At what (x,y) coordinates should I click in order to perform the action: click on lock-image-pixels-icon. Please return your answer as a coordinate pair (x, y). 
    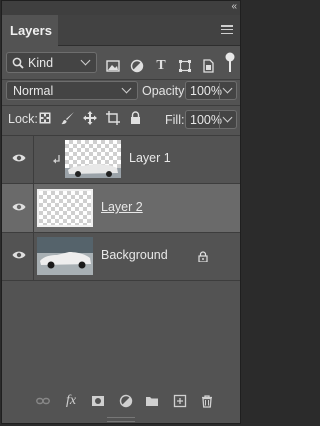
    Looking at the image, I should click on (68, 118).